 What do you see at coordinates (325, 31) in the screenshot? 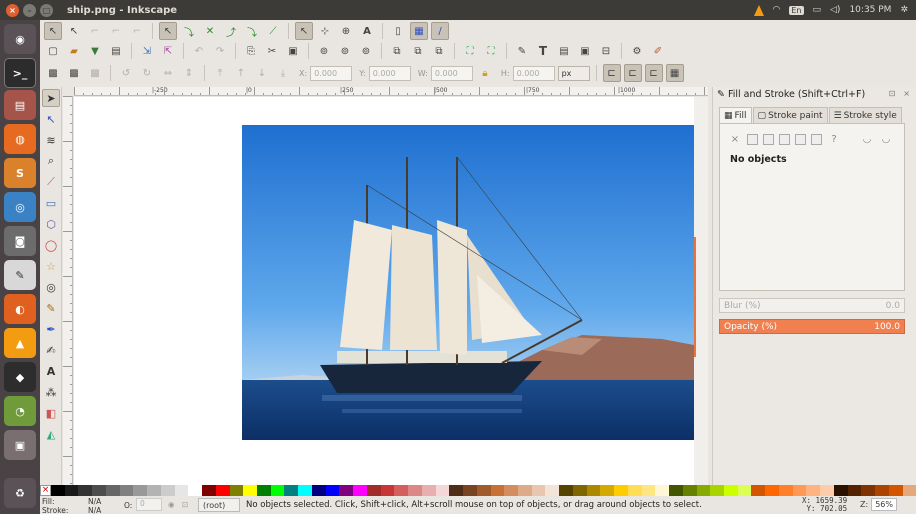
I see `snap-center-icon: ⊹` at bounding box center [325, 31].